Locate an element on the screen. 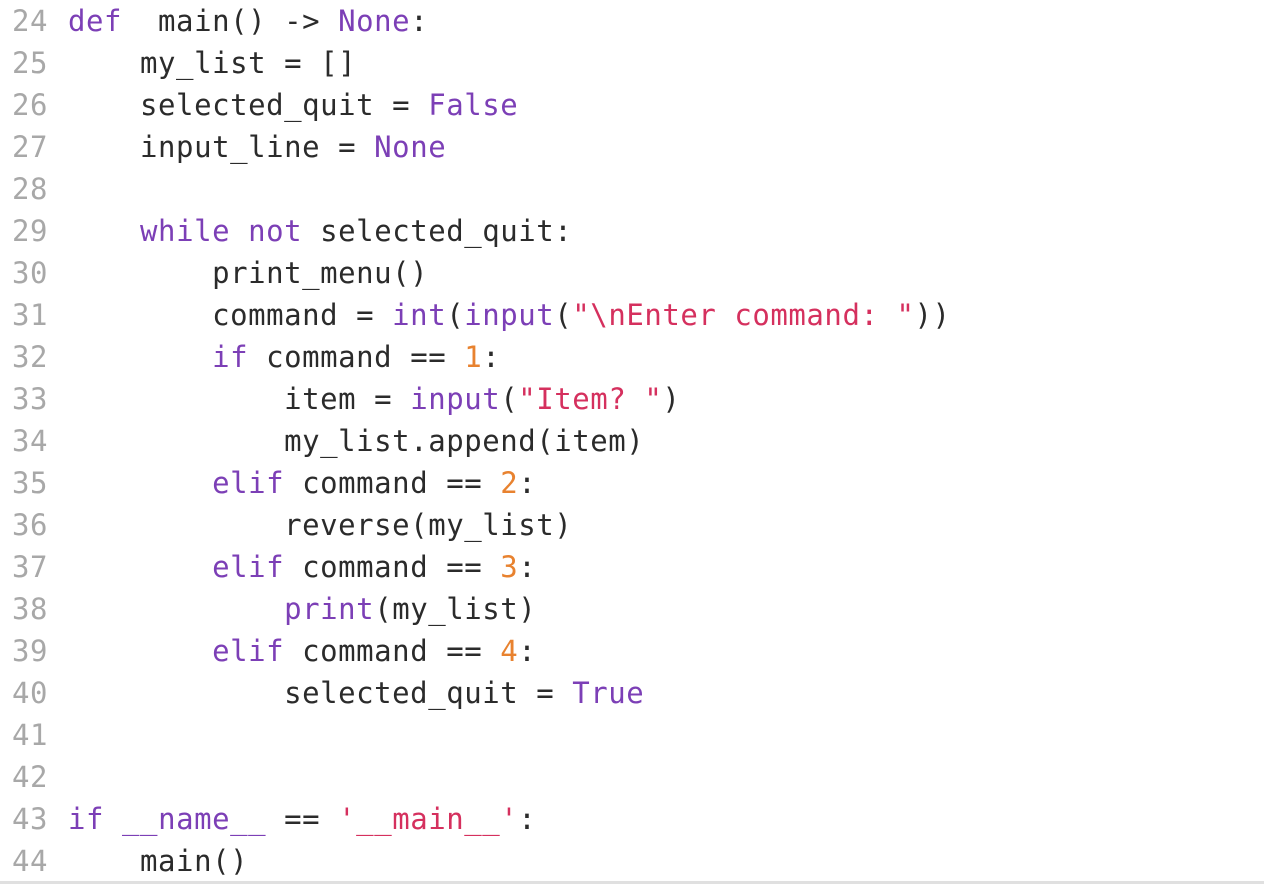 Image resolution: width=1264 pixels, height=884 pixels. string-token: "Item? " is located at coordinates (590, 399).